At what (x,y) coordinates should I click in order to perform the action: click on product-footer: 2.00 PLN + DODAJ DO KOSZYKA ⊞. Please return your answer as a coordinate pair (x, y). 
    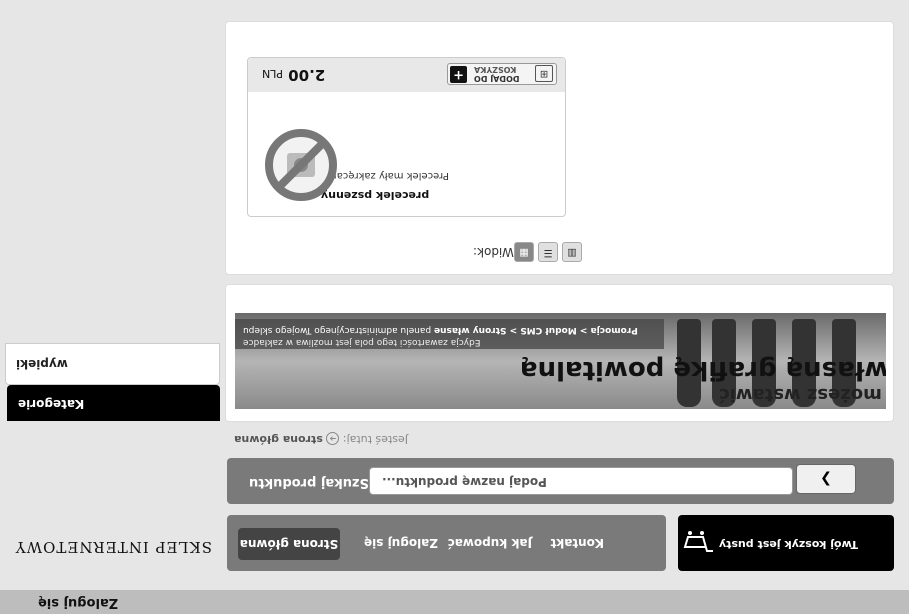
    Looking at the image, I should click on (406, 75).